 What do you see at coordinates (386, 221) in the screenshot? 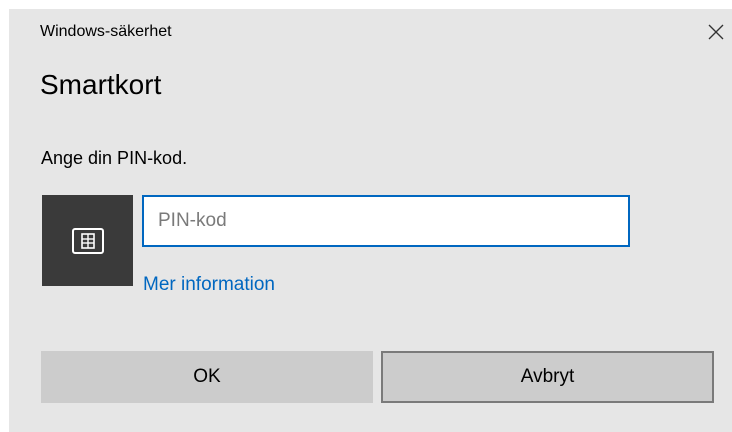
I see `pin-input` at bounding box center [386, 221].